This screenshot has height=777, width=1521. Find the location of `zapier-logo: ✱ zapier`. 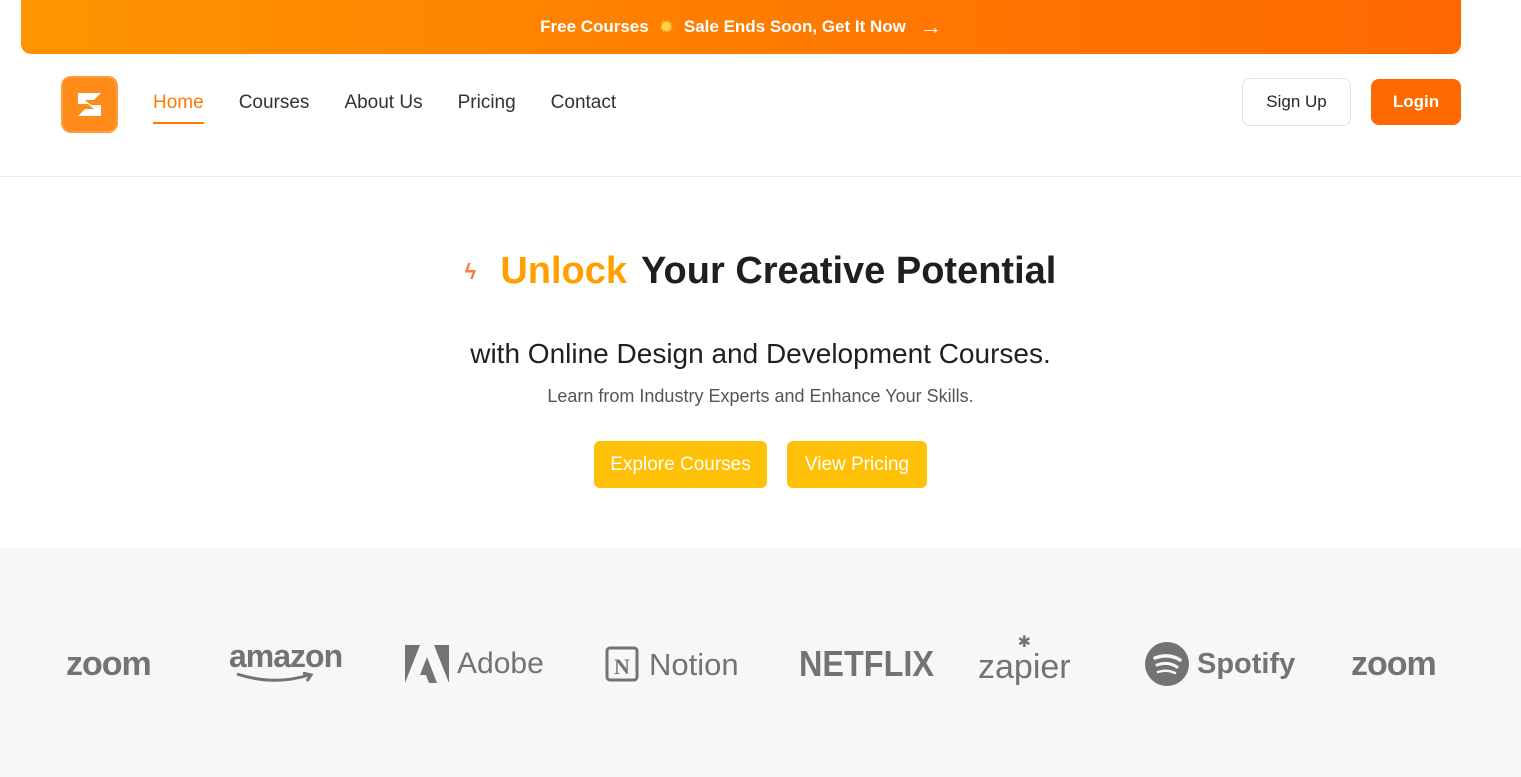

zapier-logo: ✱ zapier is located at coordinates (1024, 660).